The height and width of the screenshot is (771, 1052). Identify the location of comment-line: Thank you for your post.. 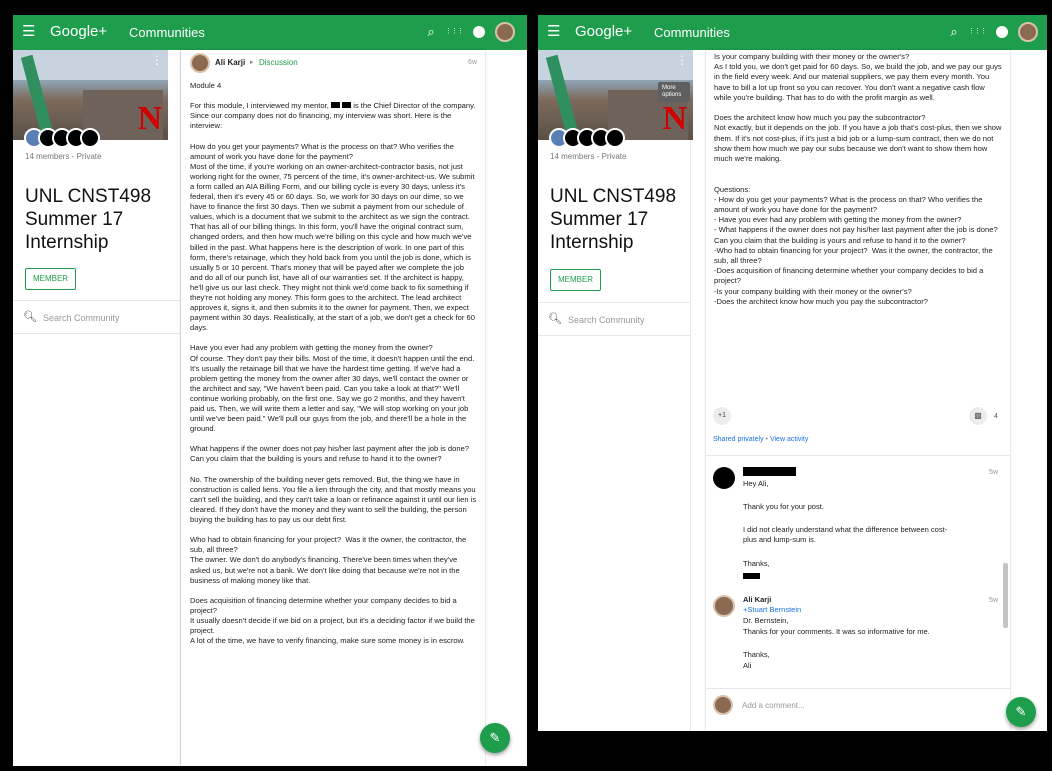
(783, 506).